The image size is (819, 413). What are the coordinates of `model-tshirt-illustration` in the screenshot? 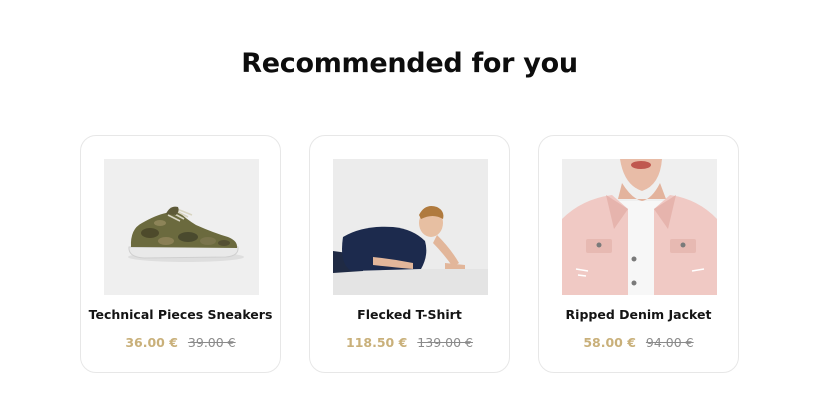 It's located at (410, 227).